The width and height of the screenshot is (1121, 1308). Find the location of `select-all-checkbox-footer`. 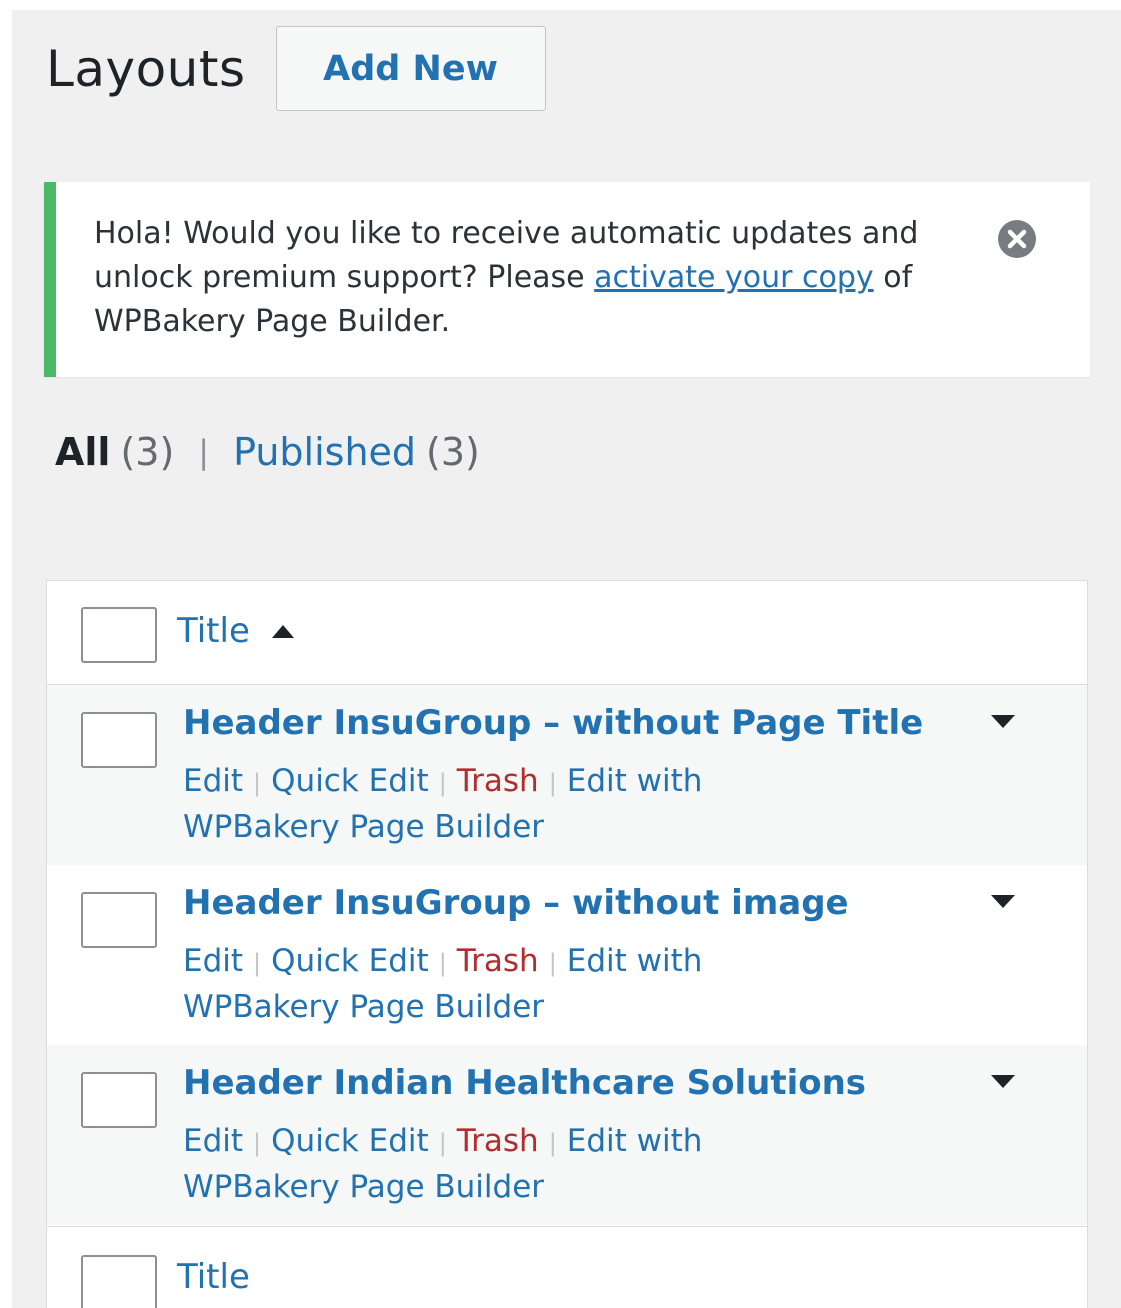

select-all-checkbox-footer is located at coordinates (119, 1281).